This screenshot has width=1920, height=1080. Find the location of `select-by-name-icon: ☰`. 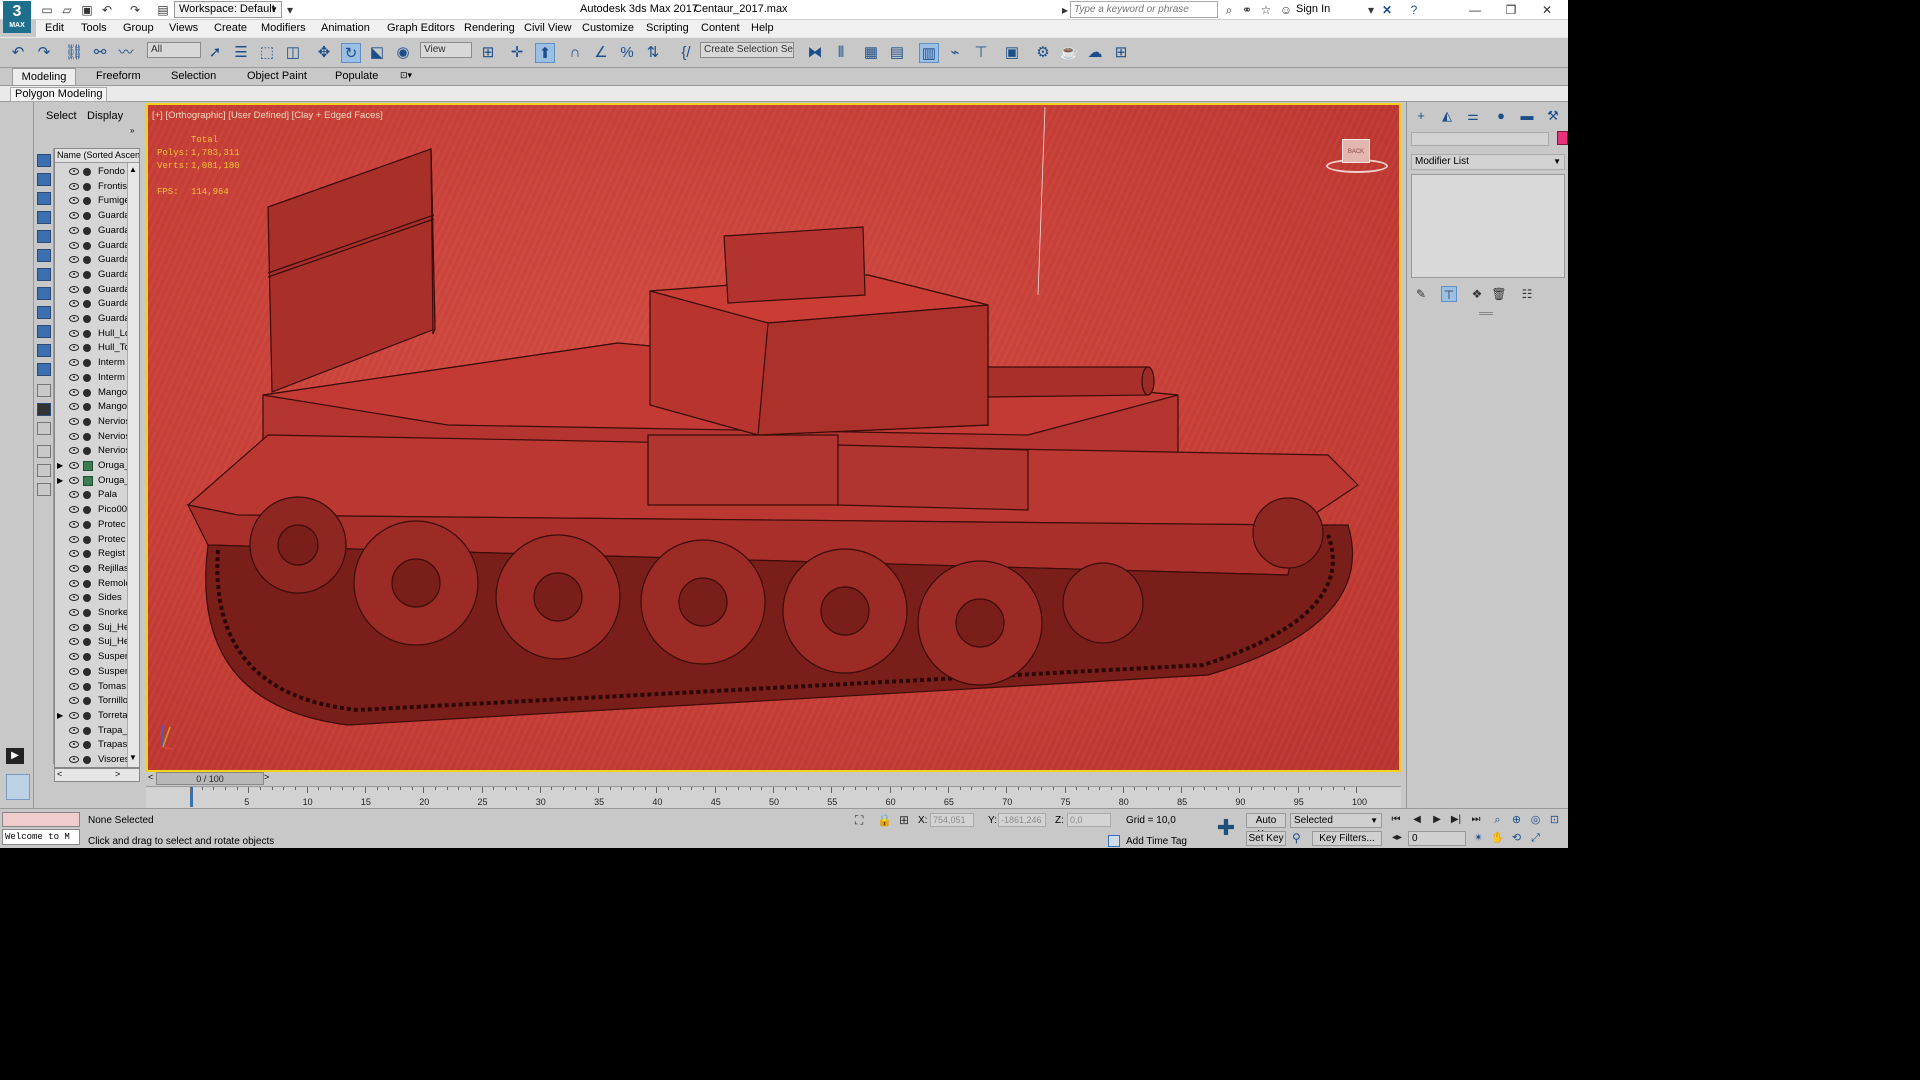

select-by-name-icon: ☰ is located at coordinates (241, 53).